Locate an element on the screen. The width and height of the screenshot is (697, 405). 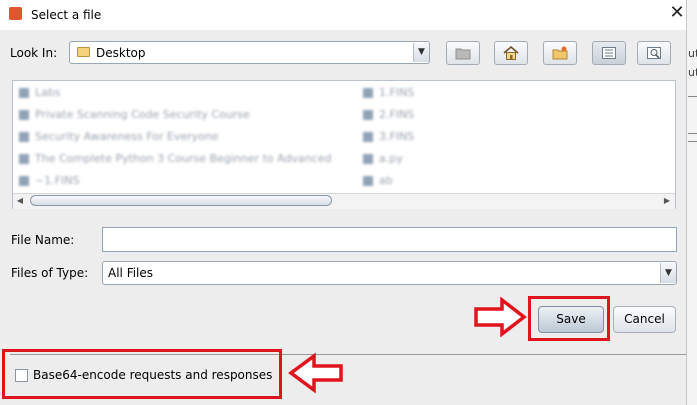
folder-up-icon is located at coordinates (463, 54).